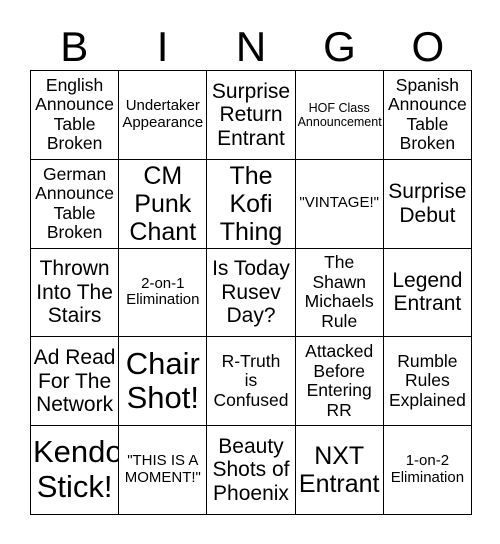  I want to click on bingo-cell-g2: "VINTAGE!", so click(339, 204).